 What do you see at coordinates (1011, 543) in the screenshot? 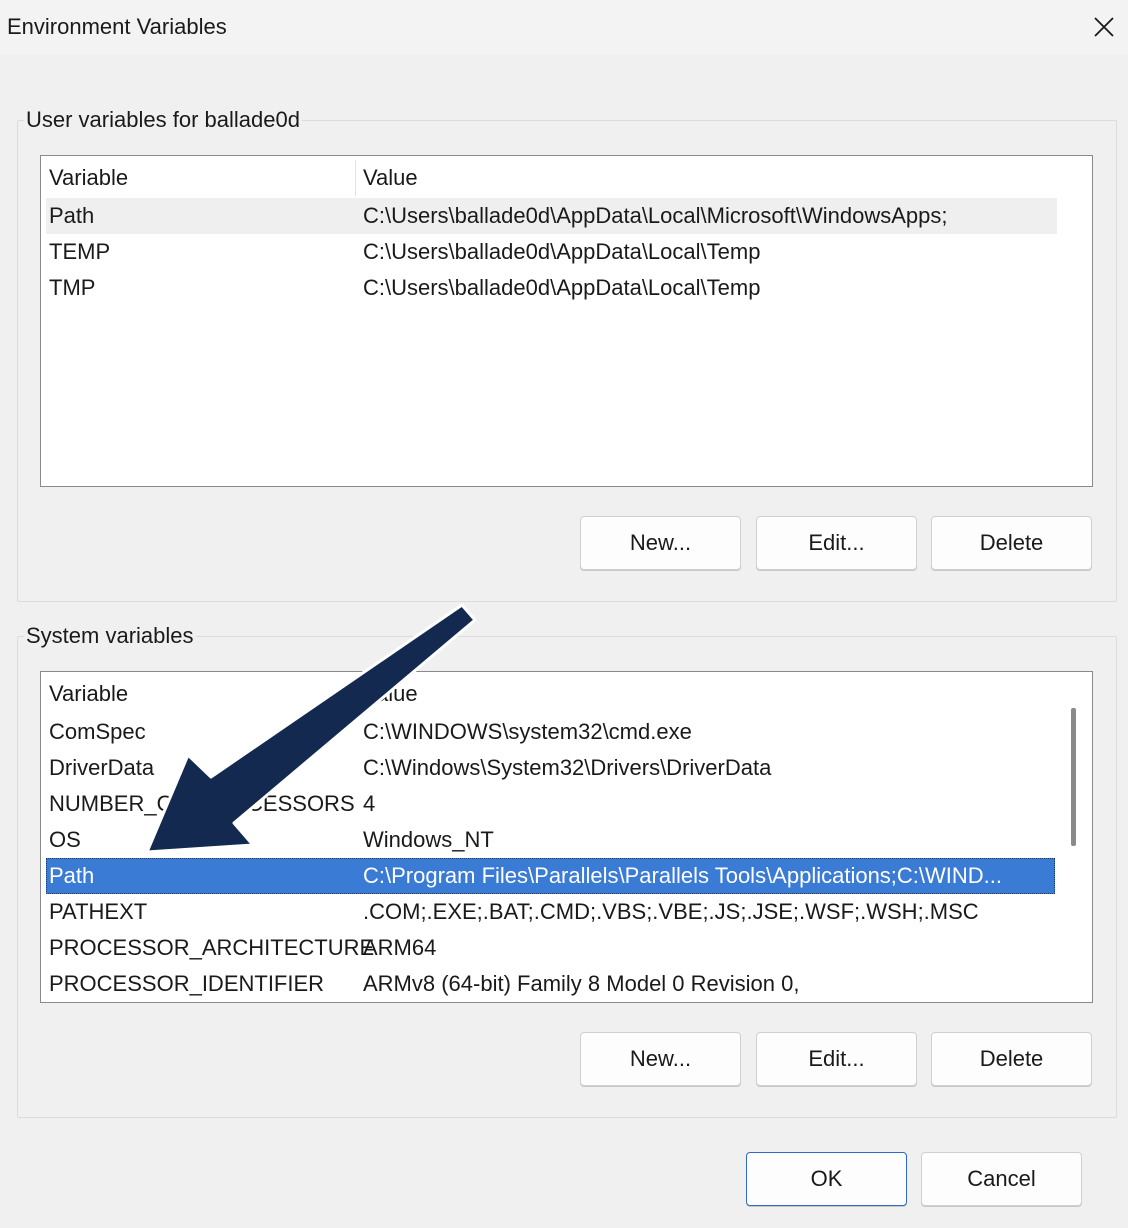
I see `user-delete-button: Delete` at bounding box center [1011, 543].